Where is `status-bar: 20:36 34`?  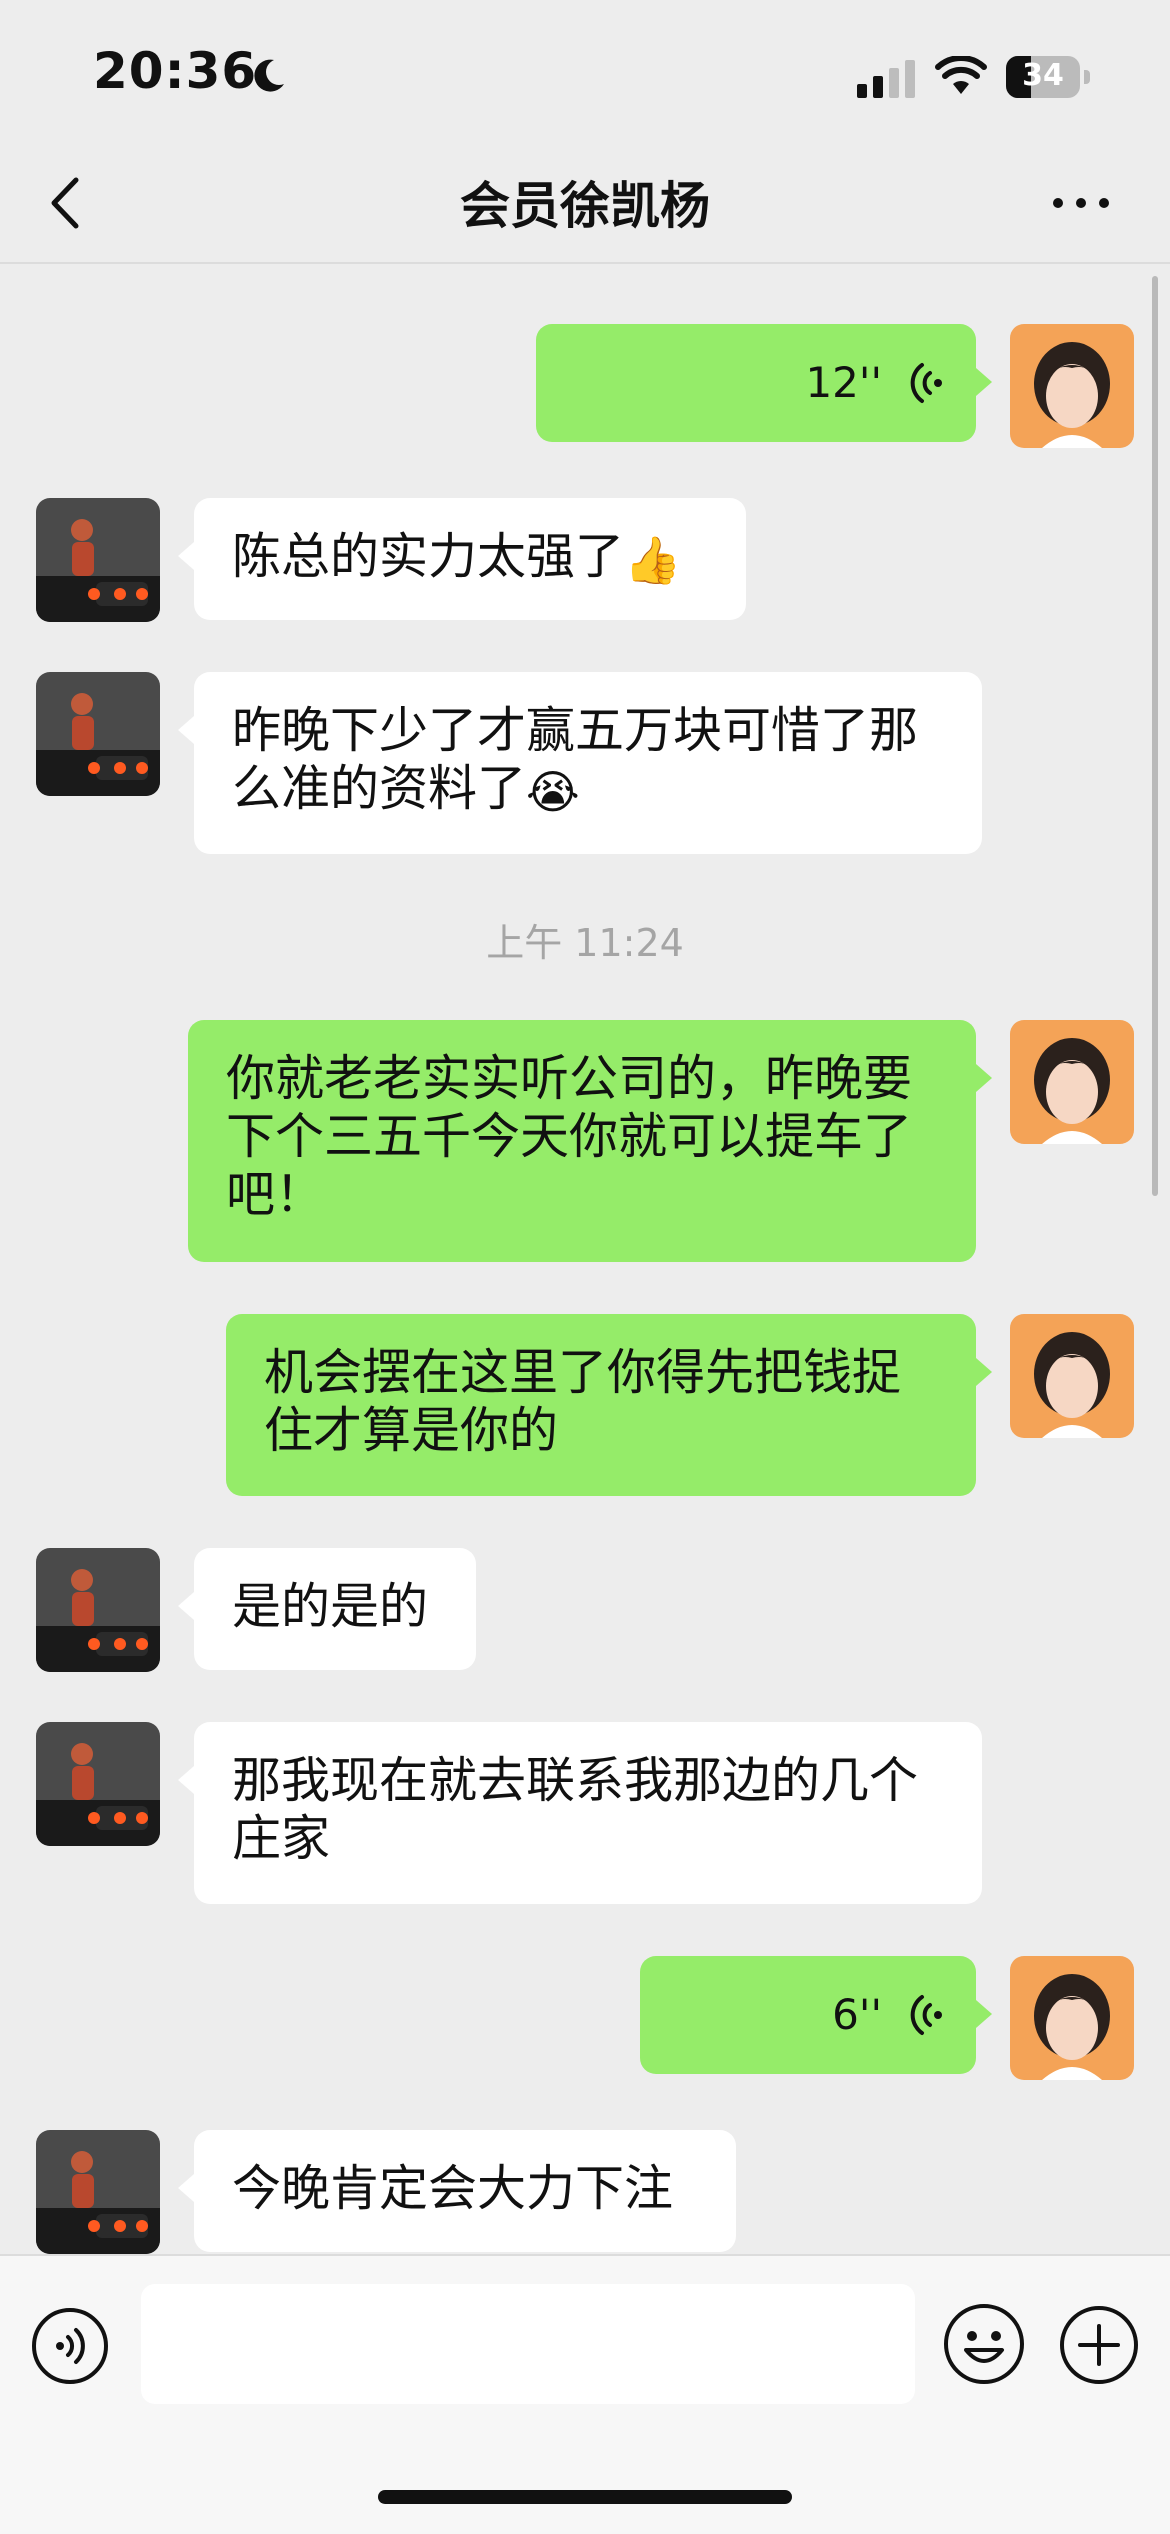
status-bar: 20:36 34 is located at coordinates (585, 75).